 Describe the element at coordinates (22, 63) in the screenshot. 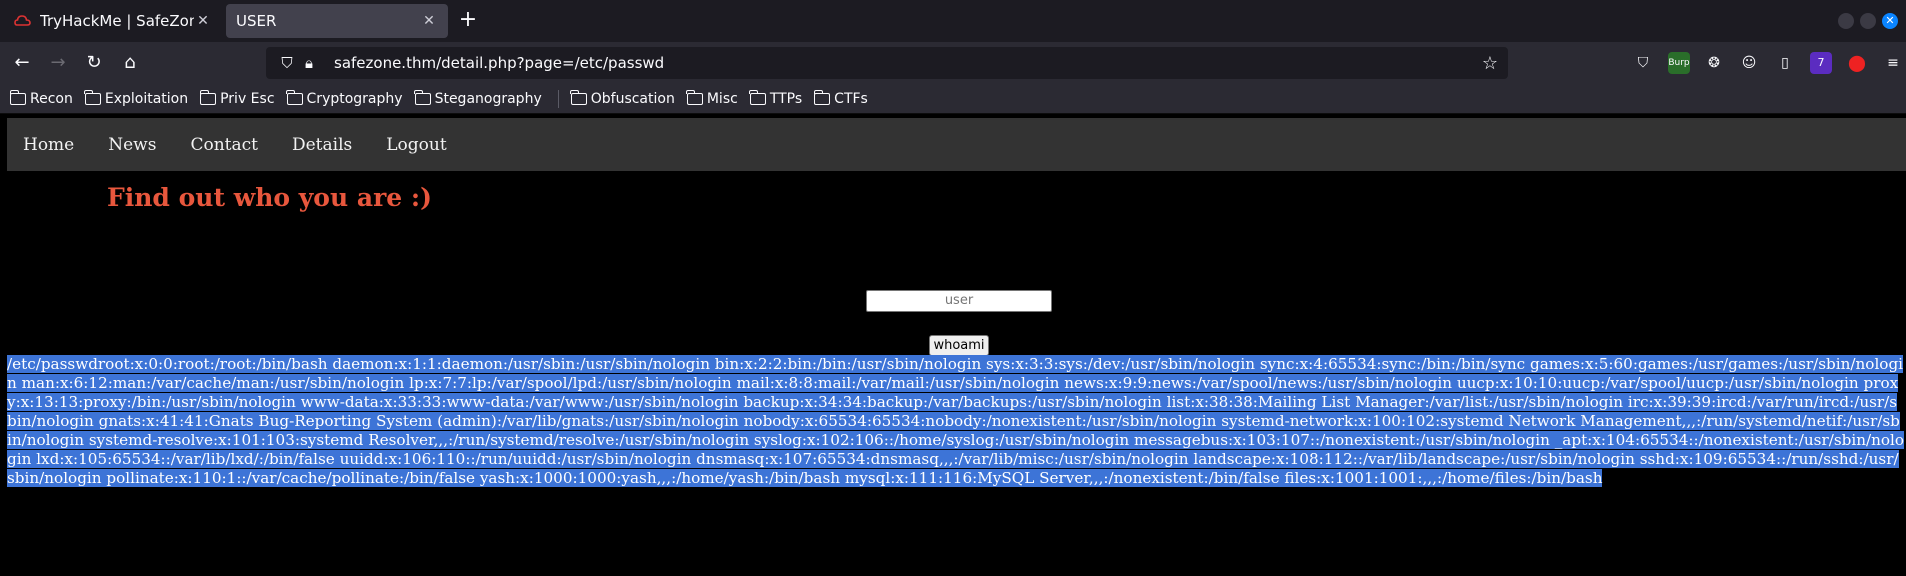

I see `back-icon: ←` at that location.